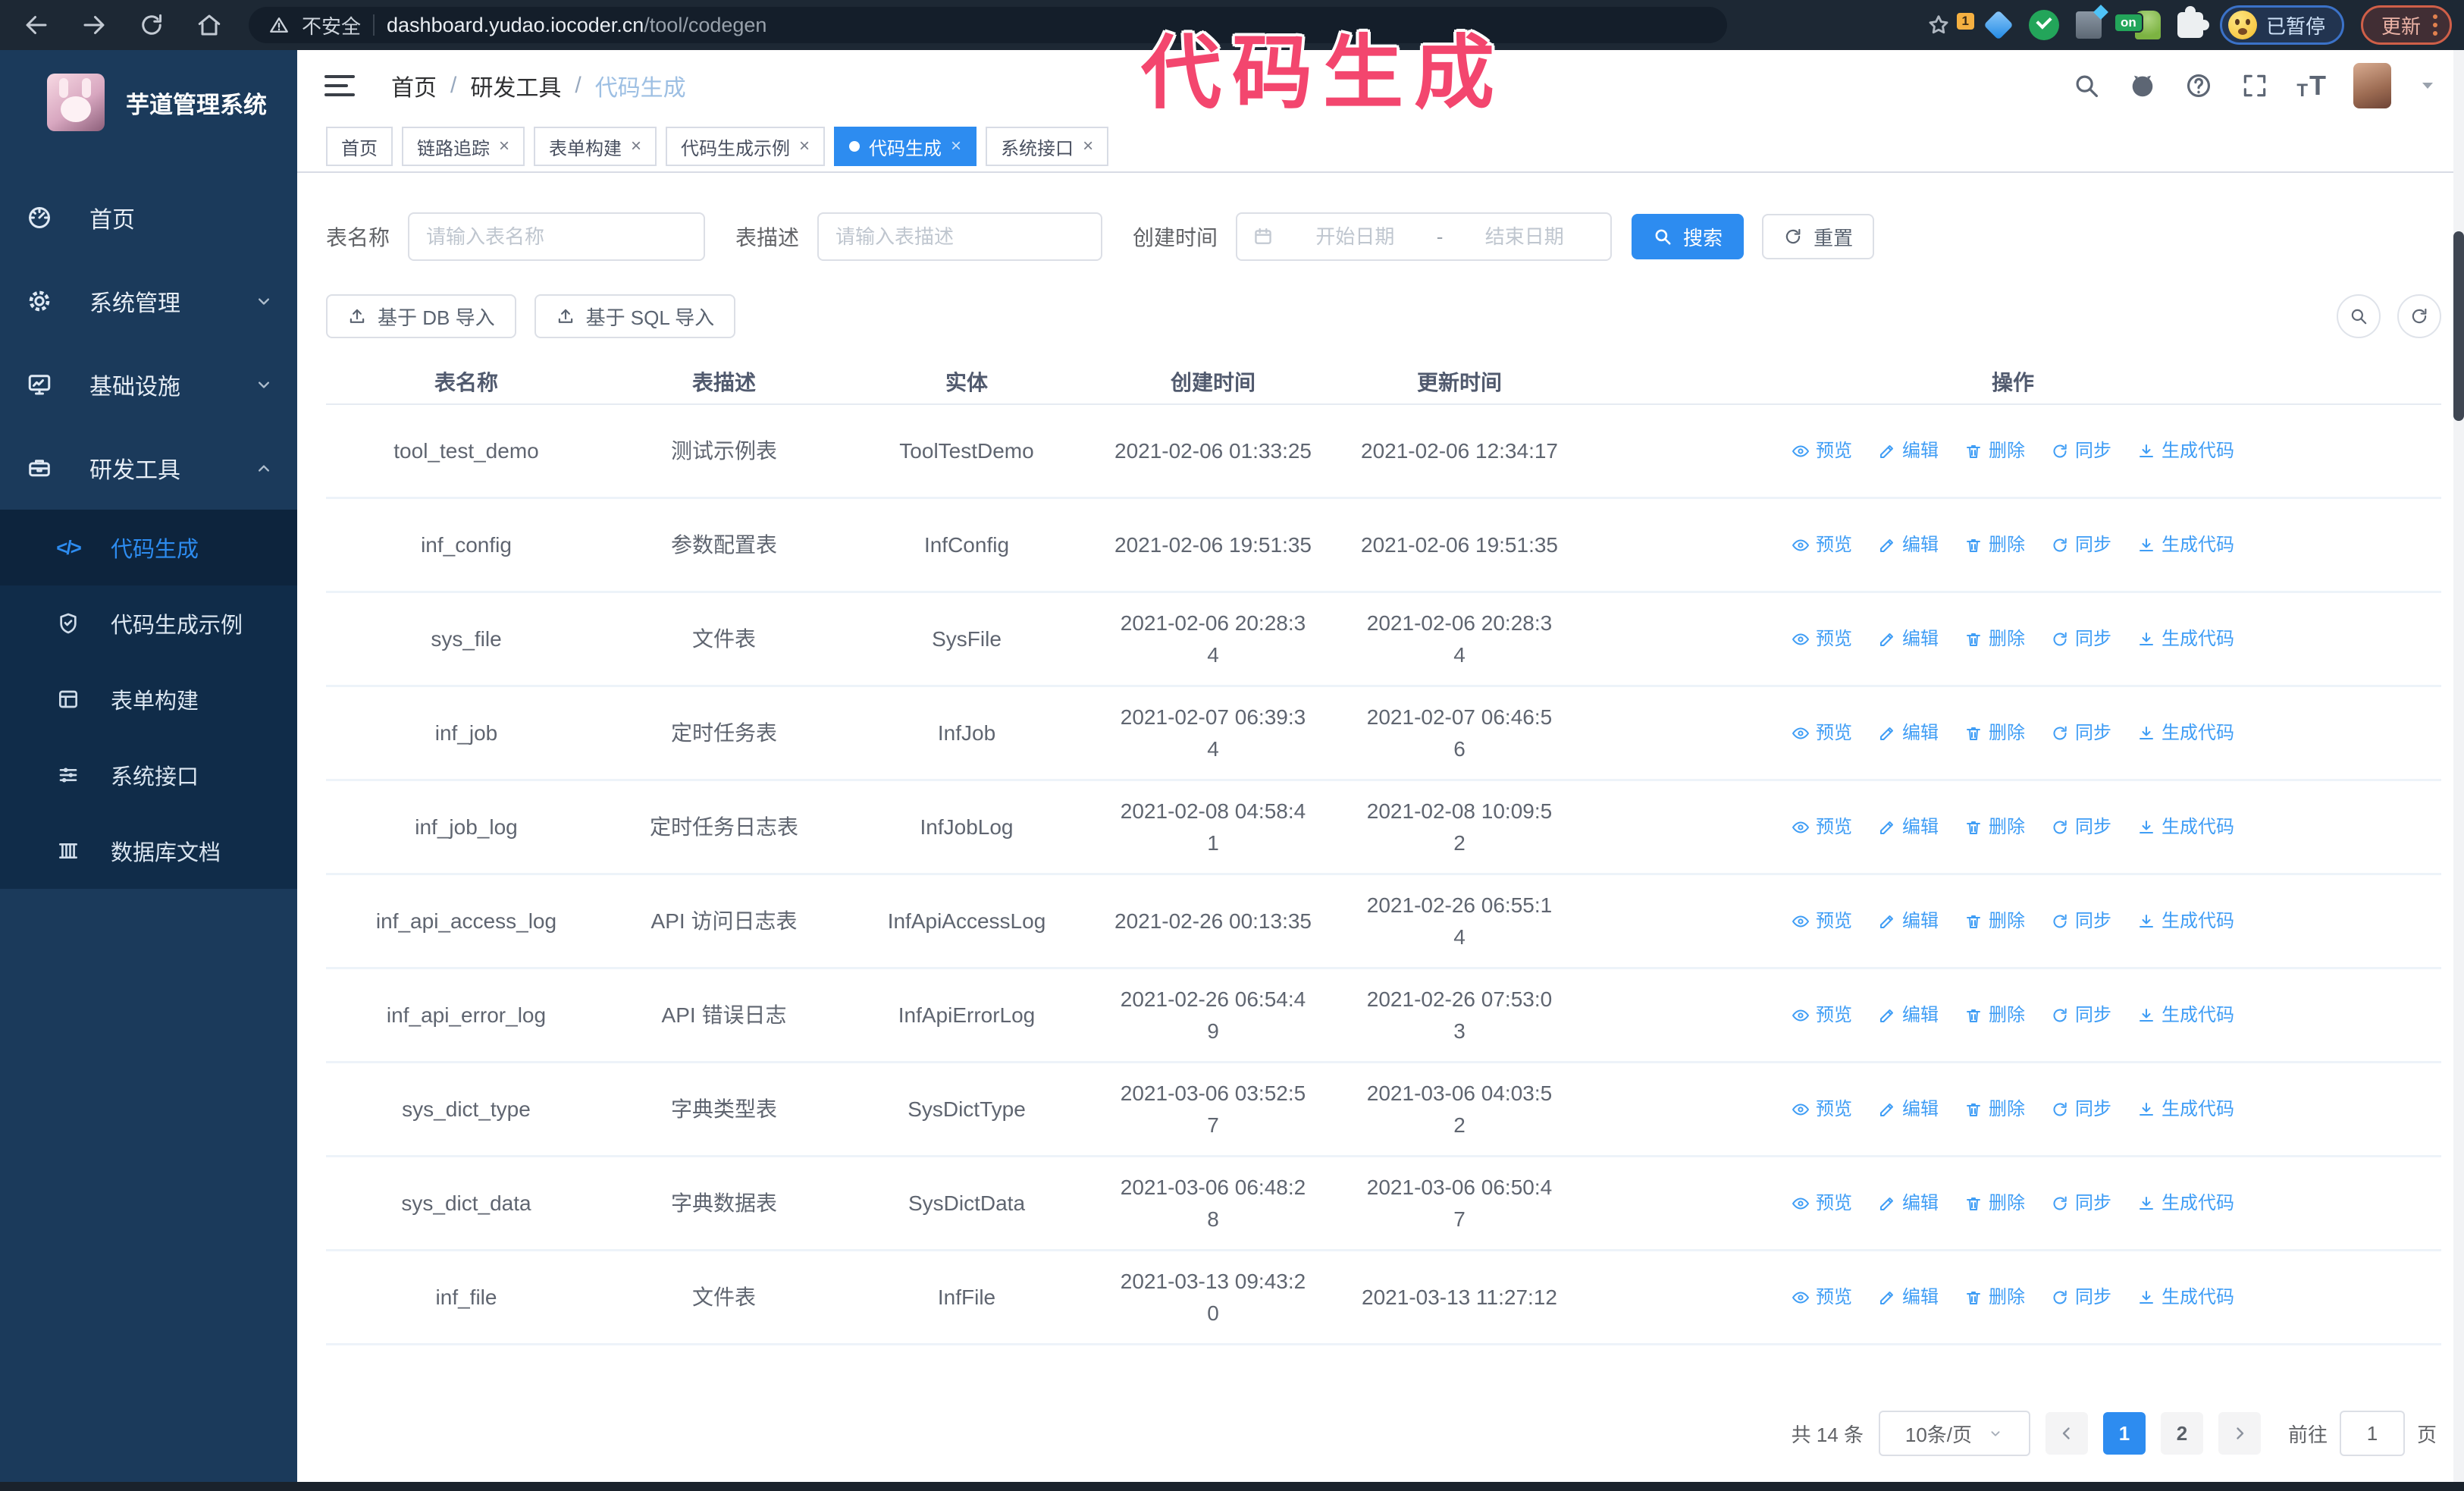  Describe the element at coordinates (2372, 1433) in the screenshot. I see `goto-page-input` at that location.